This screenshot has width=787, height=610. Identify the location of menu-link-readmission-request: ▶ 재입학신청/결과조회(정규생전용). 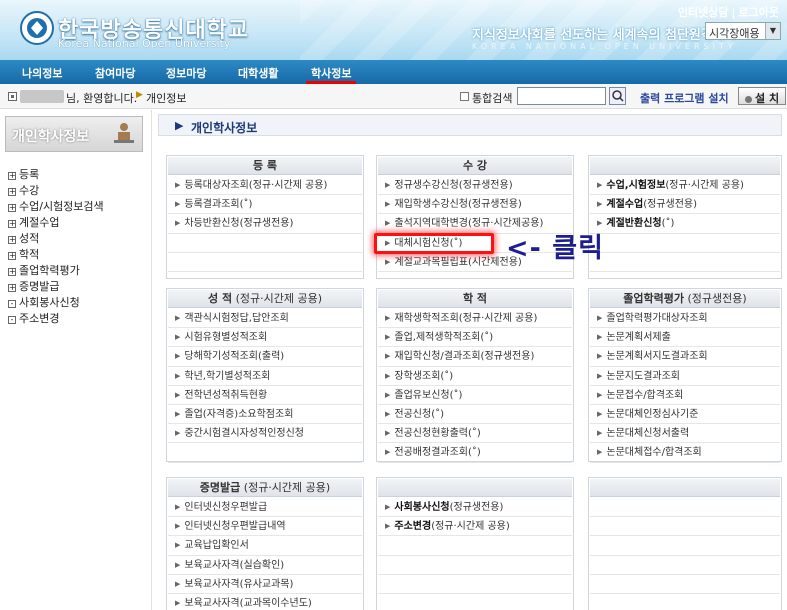
(475, 357).